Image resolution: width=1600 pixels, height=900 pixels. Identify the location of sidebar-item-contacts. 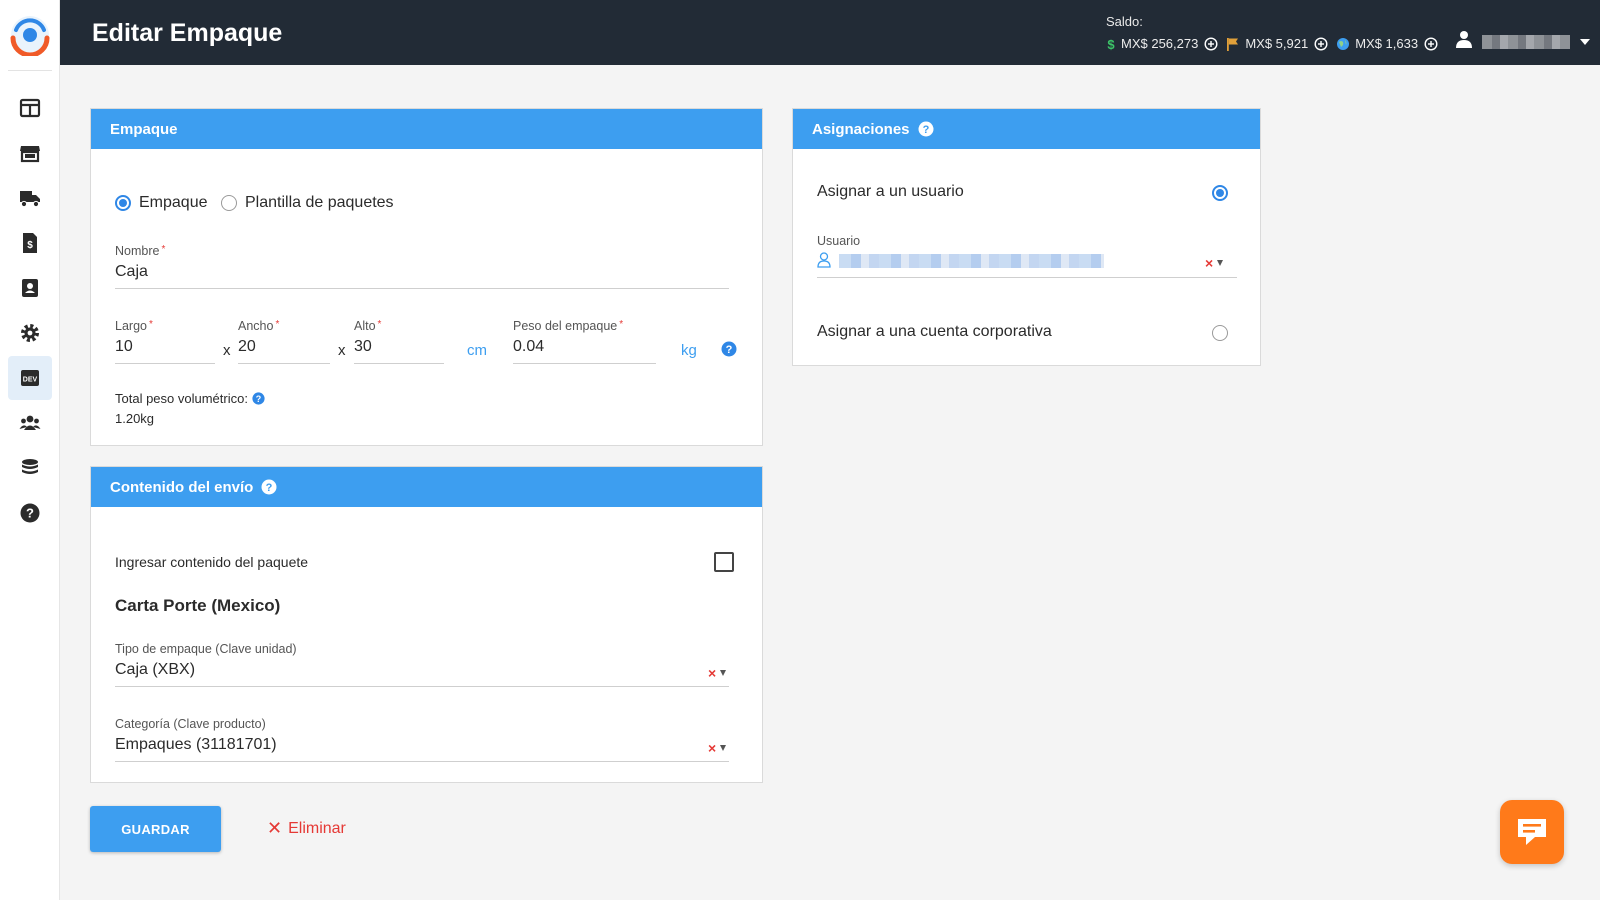
(30, 288).